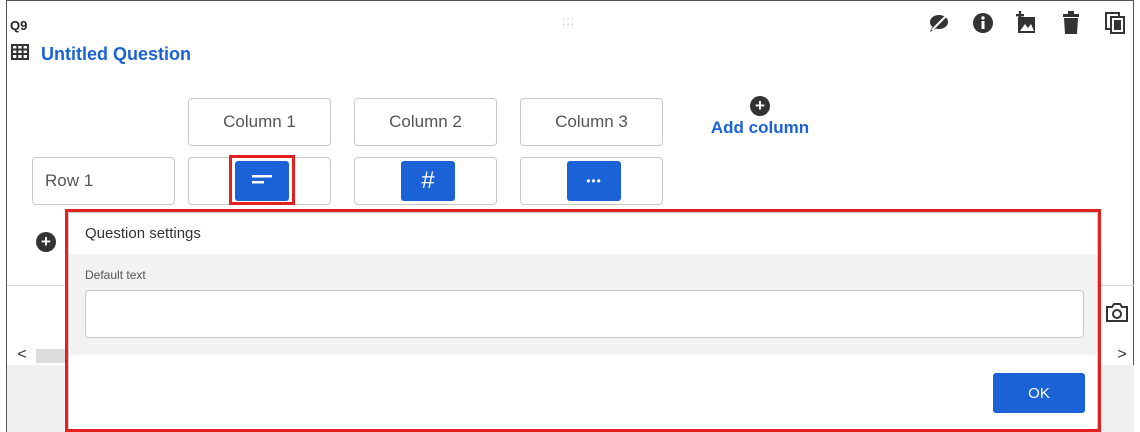  I want to click on add-row-button: +, so click(46, 242).